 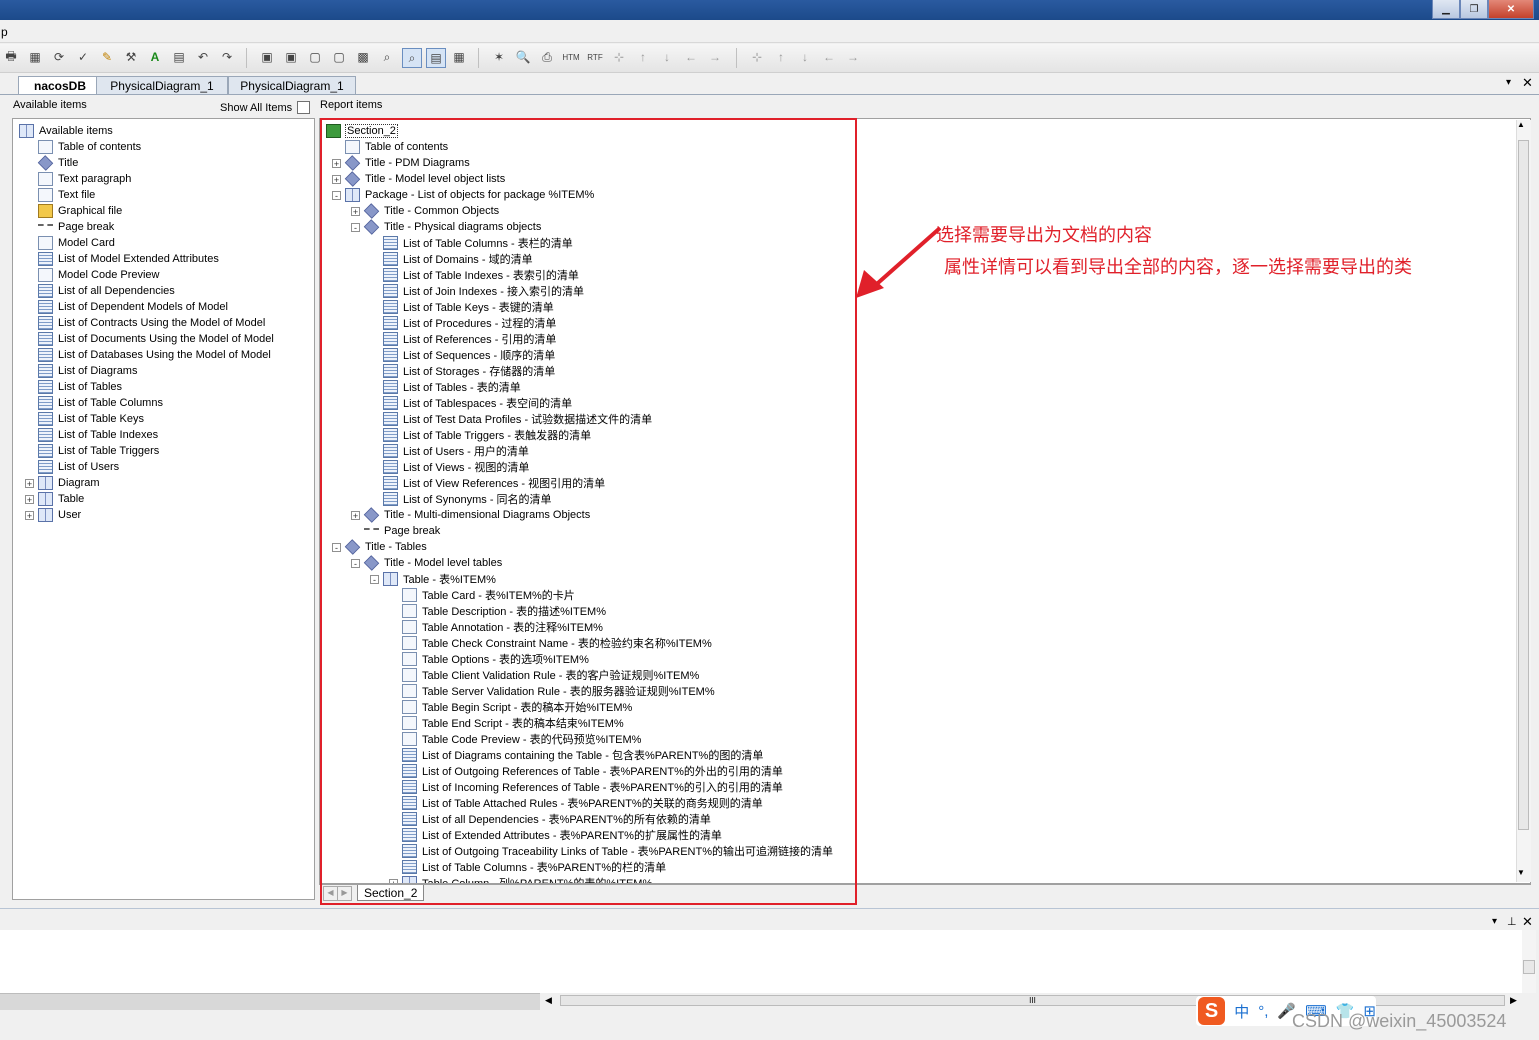 What do you see at coordinates (1263, 1011) in the screenshot?
I see `ime-punctuation-icon: °,` at bounding box center [1263, 1011].